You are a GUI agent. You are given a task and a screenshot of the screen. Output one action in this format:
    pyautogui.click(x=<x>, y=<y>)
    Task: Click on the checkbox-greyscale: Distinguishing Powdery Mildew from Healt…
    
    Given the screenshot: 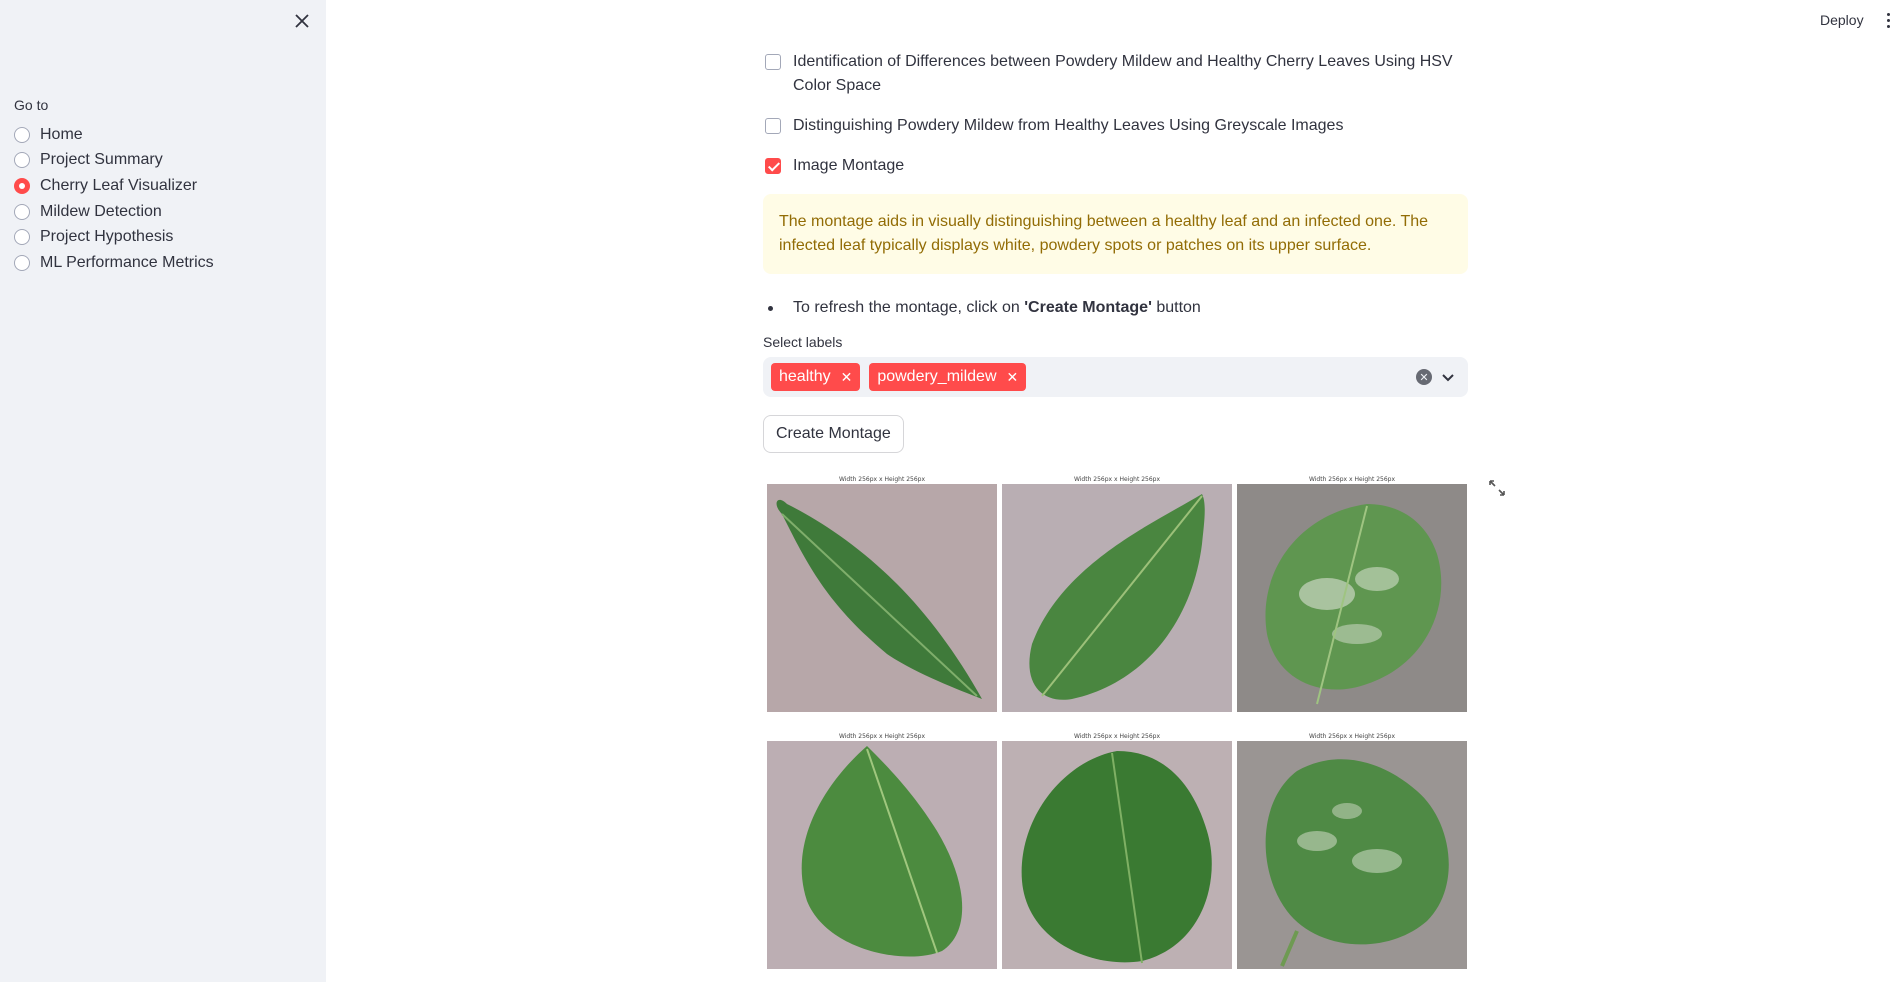 What is the action you would take?
    pyautogui.click(x=1115, y=126)
    